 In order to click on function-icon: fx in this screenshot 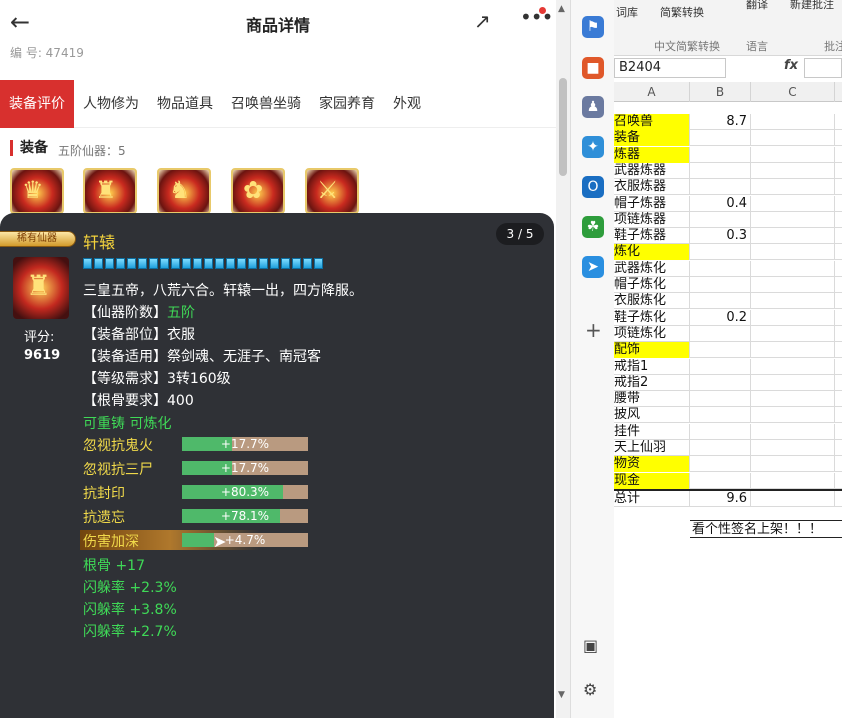, I will do `click(791, 65)`.